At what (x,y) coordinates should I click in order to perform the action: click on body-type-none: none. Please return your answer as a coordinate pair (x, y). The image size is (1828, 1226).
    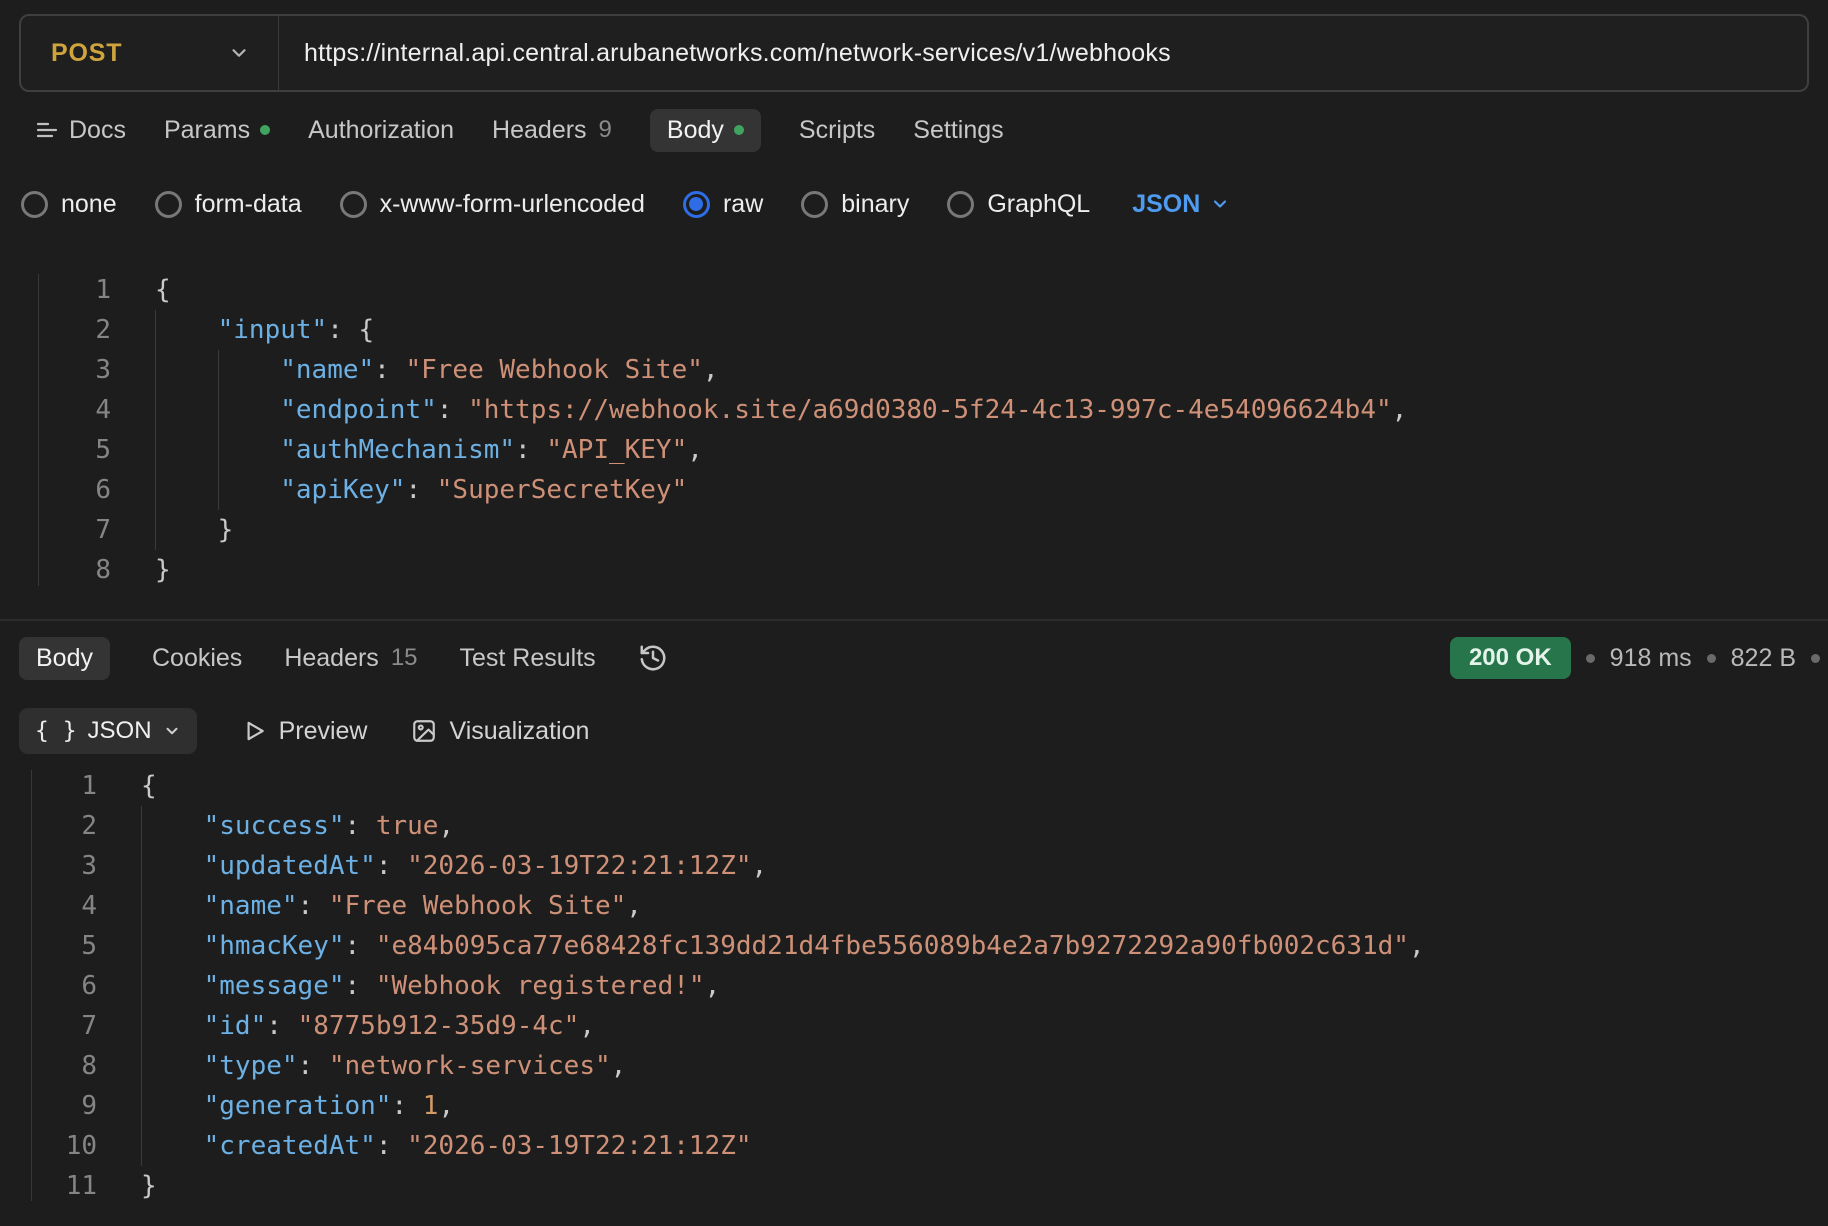
    Looking at the image, I should click on (69, 204).